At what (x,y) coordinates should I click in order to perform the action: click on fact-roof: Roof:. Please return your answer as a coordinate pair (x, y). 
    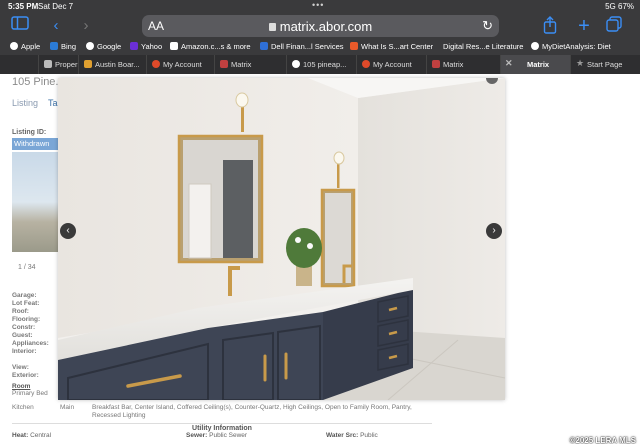
    Looking at the image, I should click on (20, 311).